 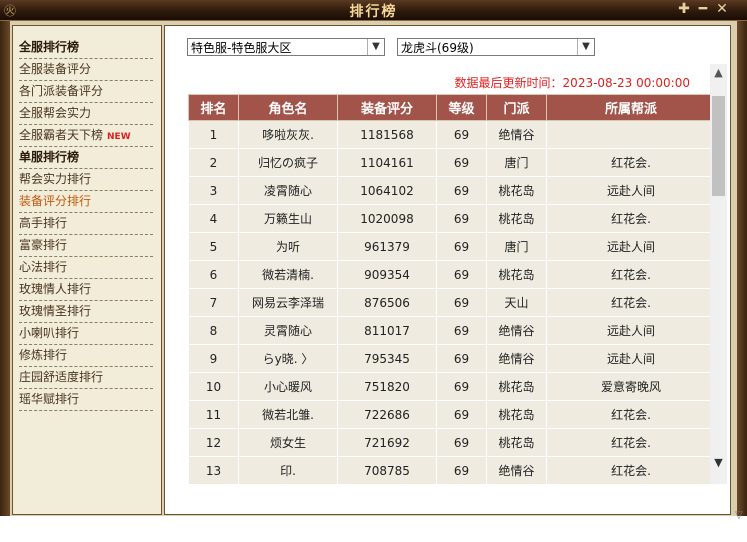 I want to click on table-cell, so click(x=631, y=134).